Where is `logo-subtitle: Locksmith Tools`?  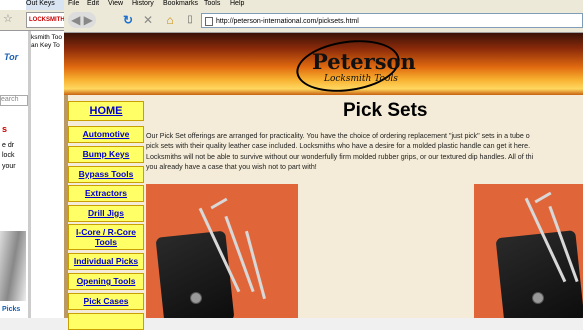 logo-subtitle: Locksmith Tools is located at coordinates (361, 79).